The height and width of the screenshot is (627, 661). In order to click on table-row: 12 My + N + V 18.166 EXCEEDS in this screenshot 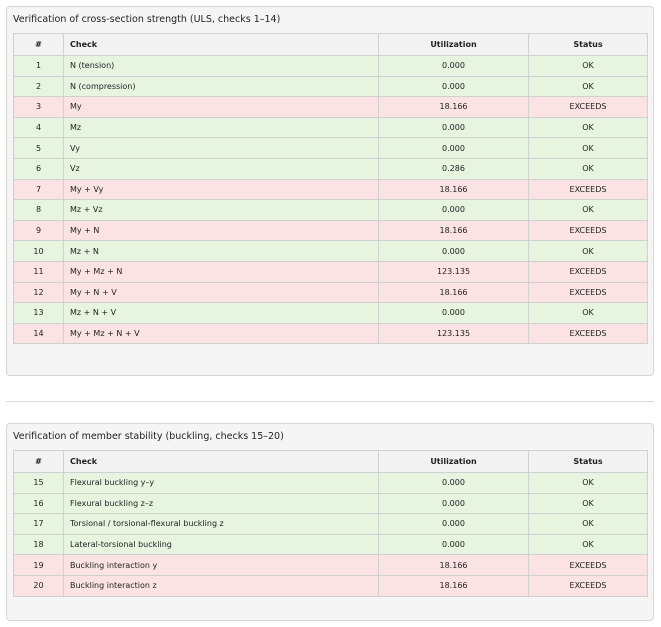, I will do `click(330, 292)`.